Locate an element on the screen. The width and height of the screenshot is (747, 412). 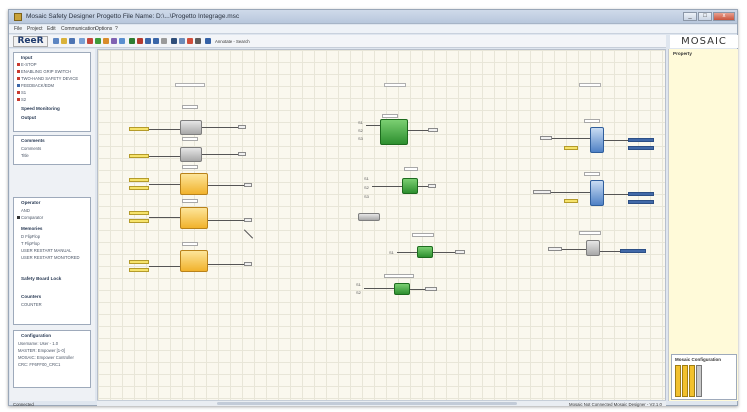
memories-title: Memories is located at coordinates (32, 228).